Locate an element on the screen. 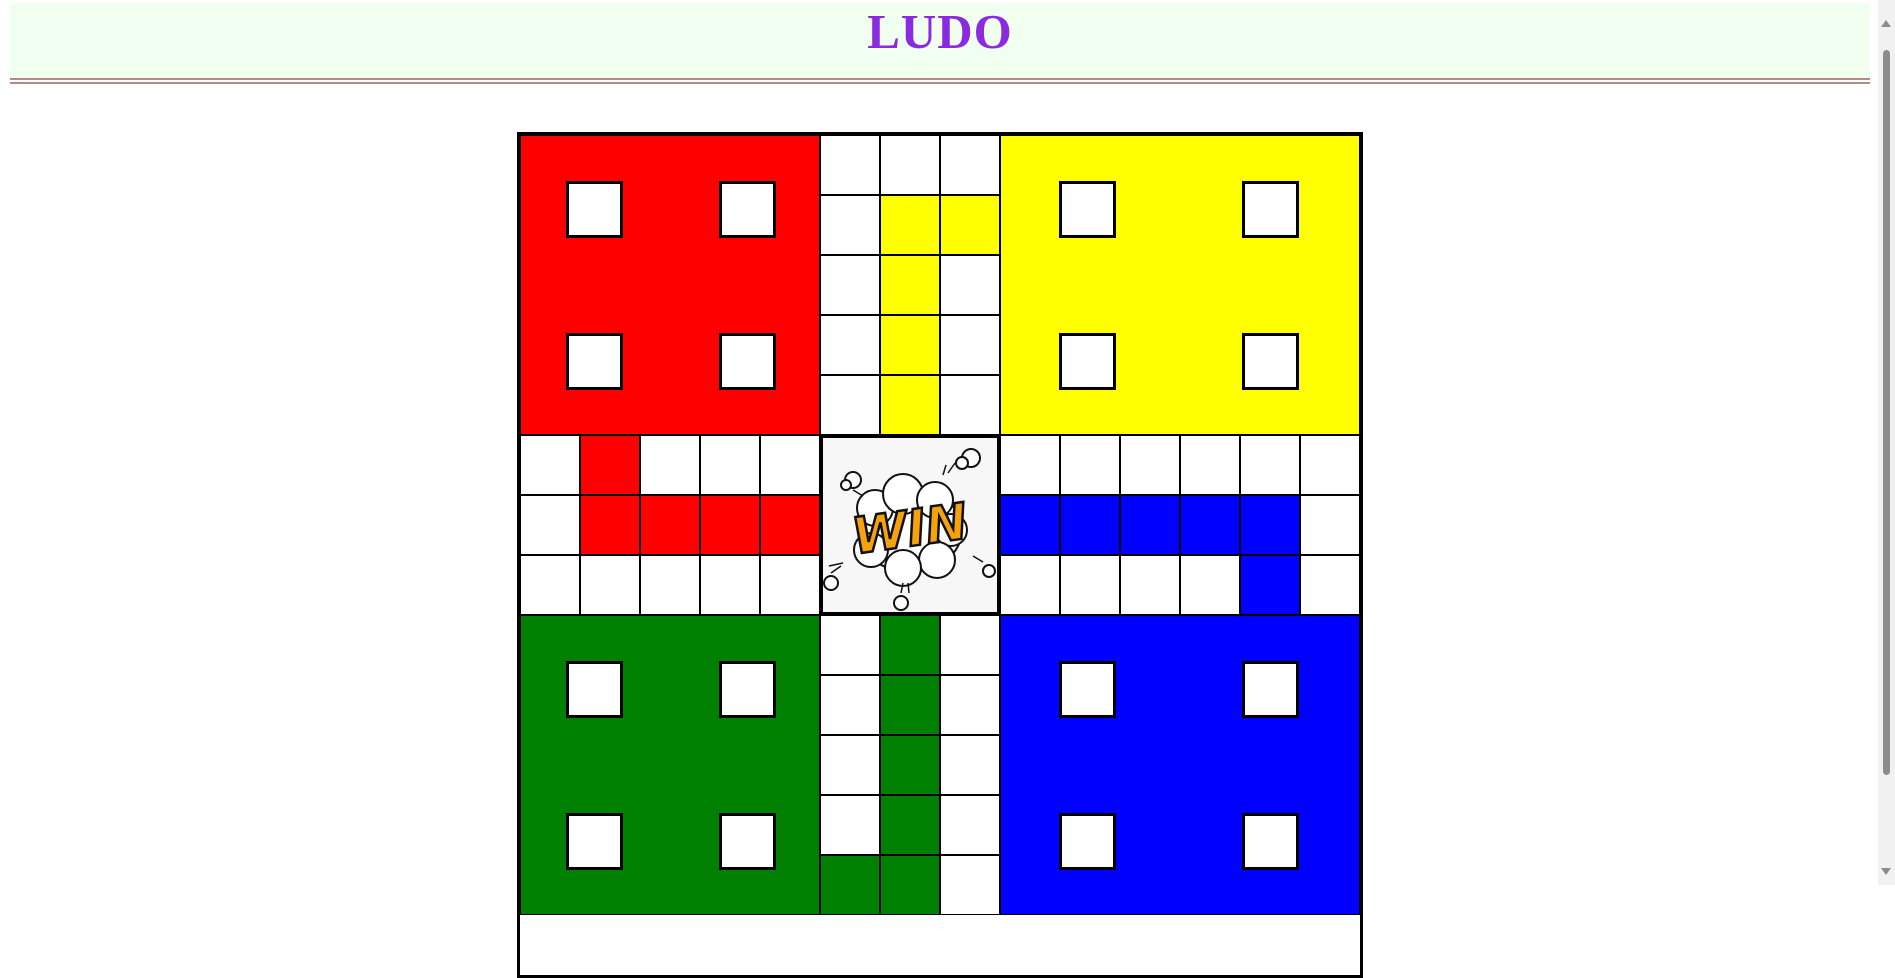  yard-red is located at coordinates (670, 285).